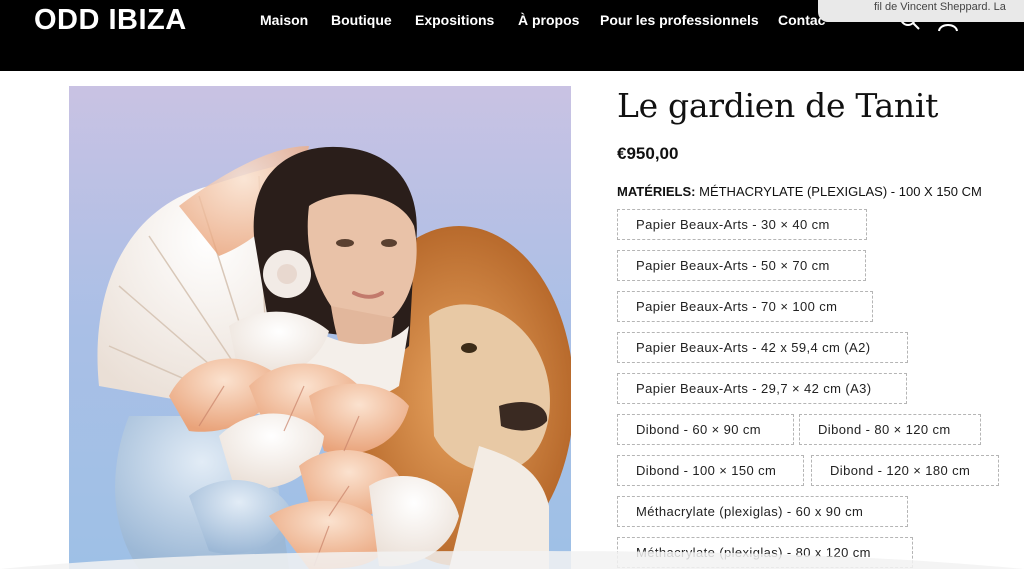 This screenshot has height=569, width=1024. What do you see at coordinates (778, 105) in the screenshot?
I see `product-title: Le gardien de Tanit` at bounding box center [778, 105].